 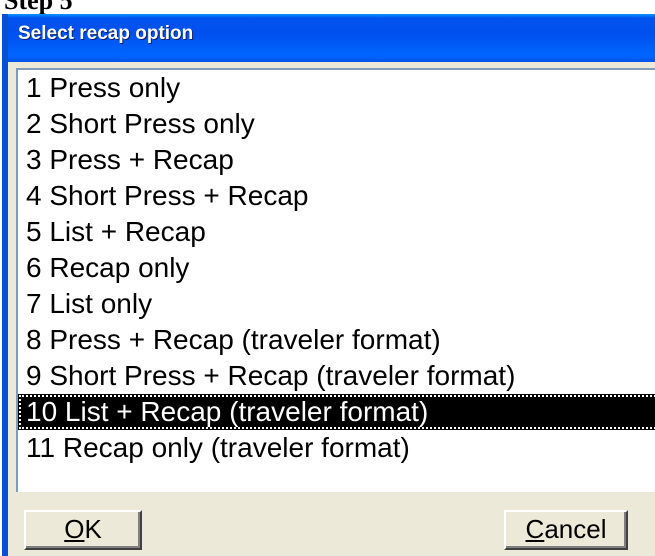 I want to click on list-item-option-7: 7 List only, so click(x=336, y=304).